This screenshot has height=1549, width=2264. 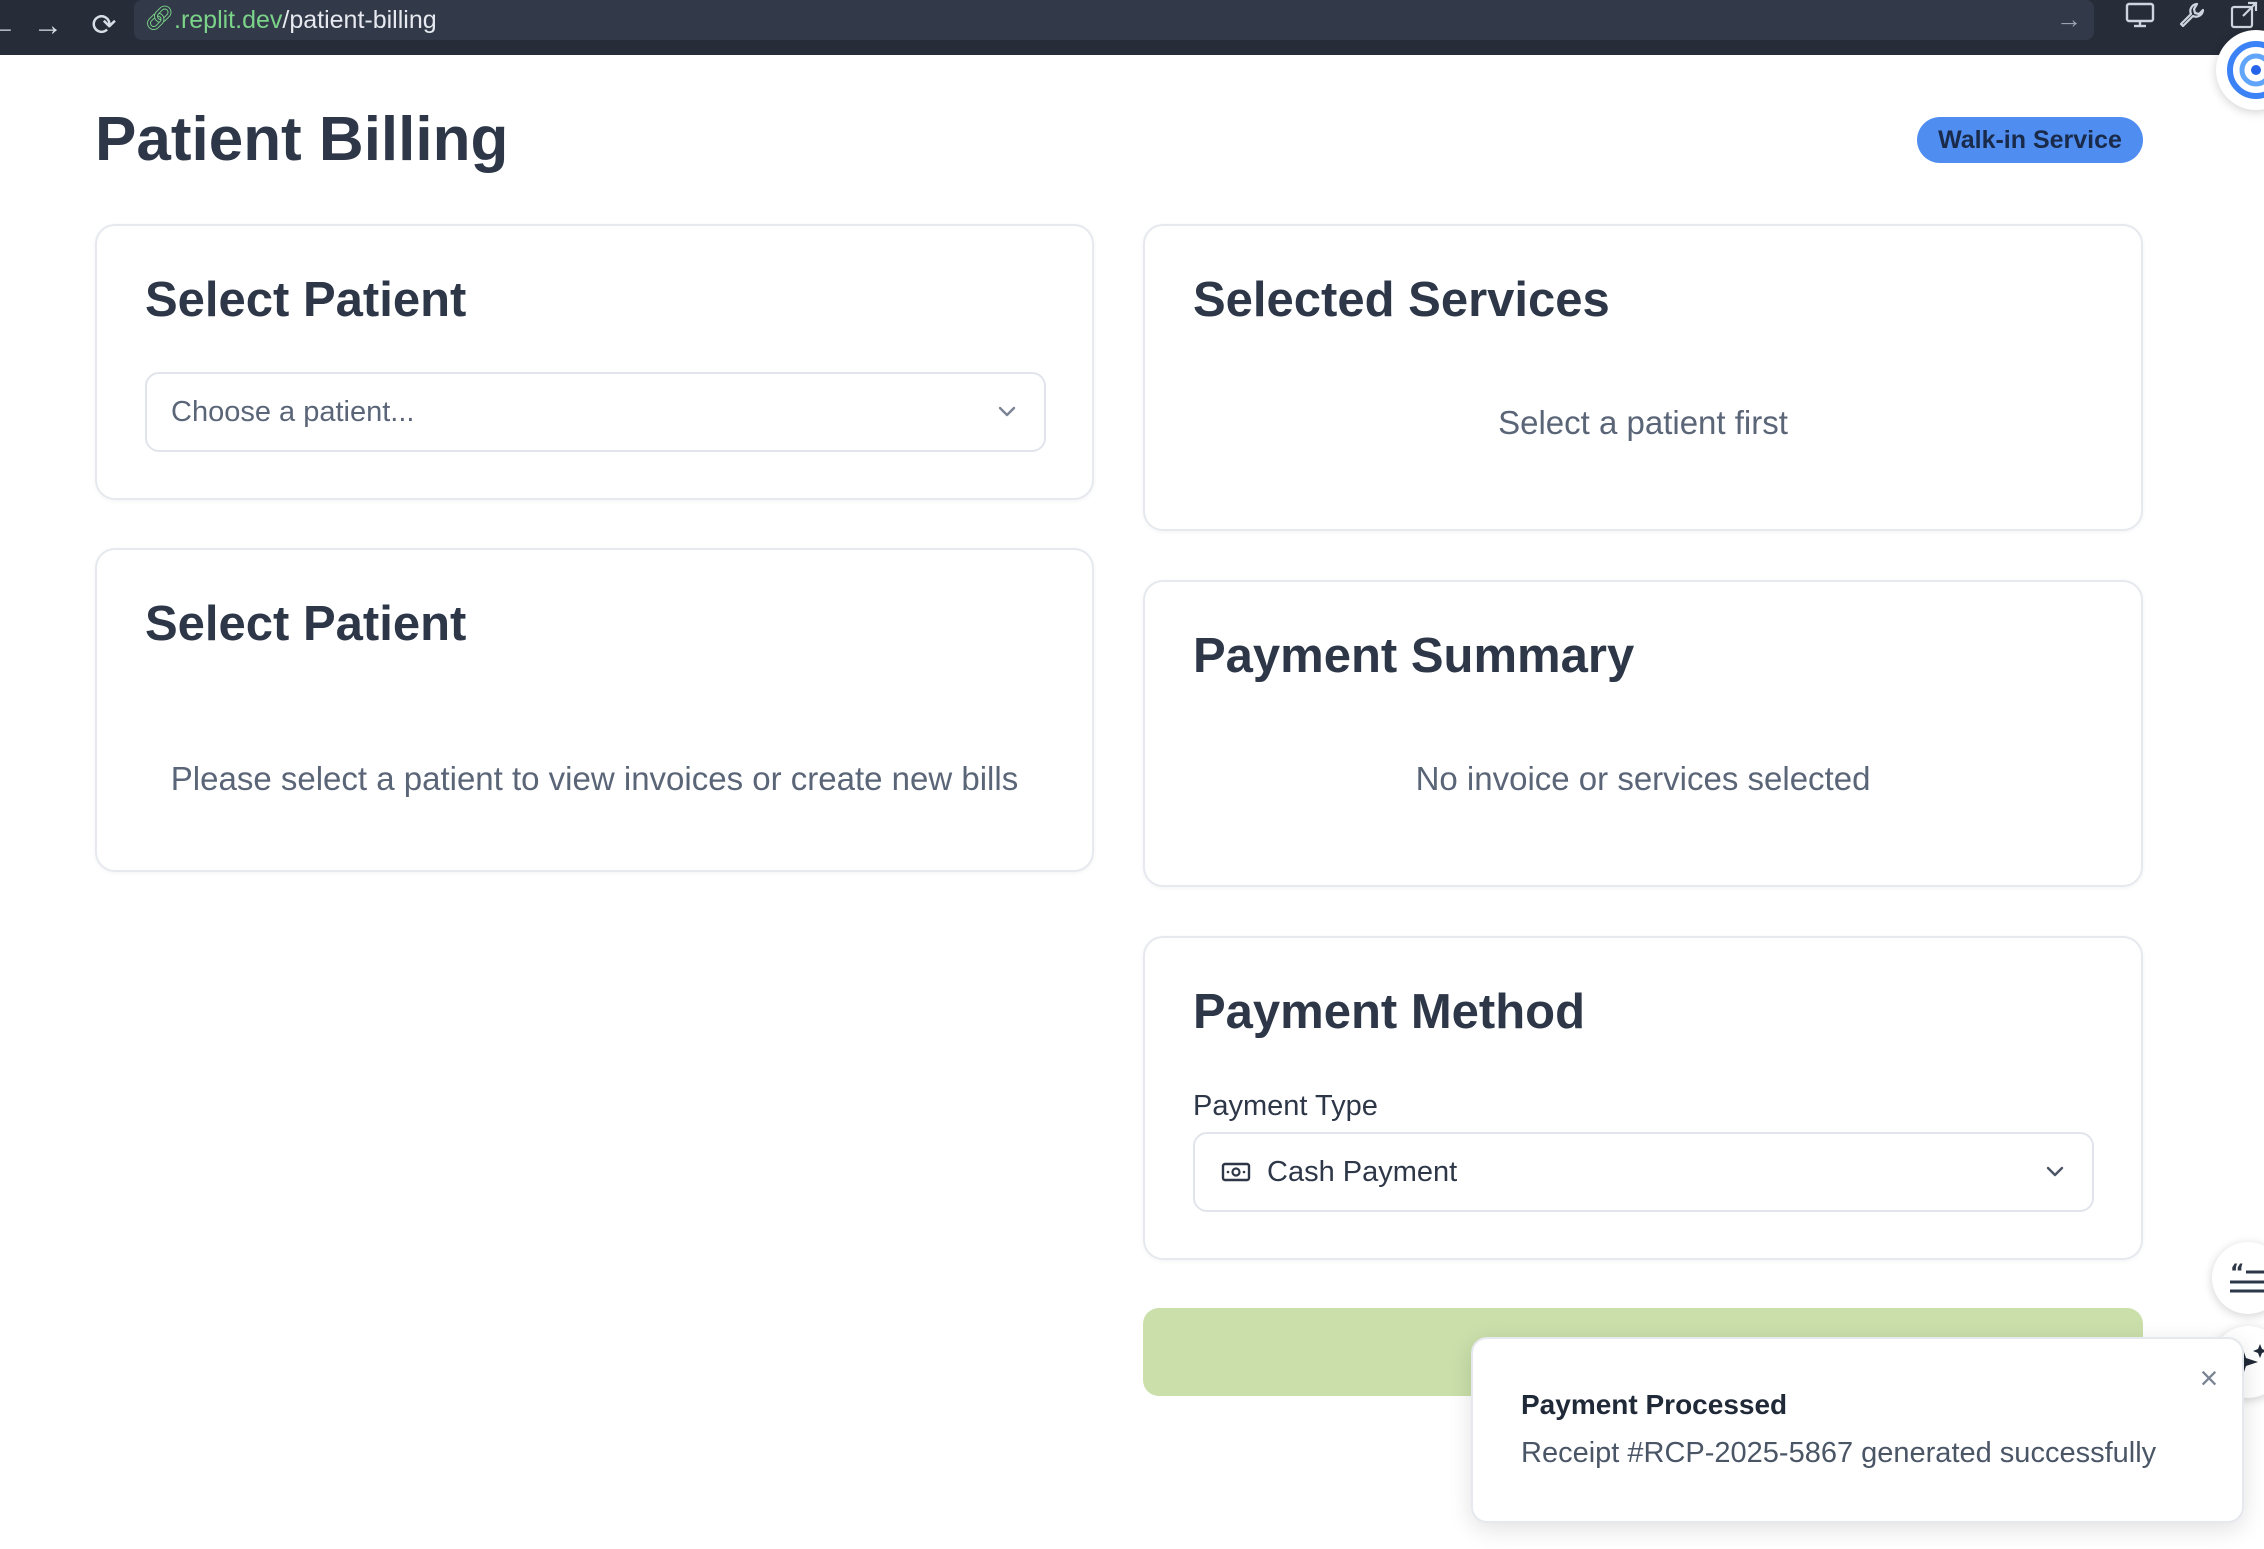 I want to click on notes-tool-button: “, so click(x=2238, y=1278).